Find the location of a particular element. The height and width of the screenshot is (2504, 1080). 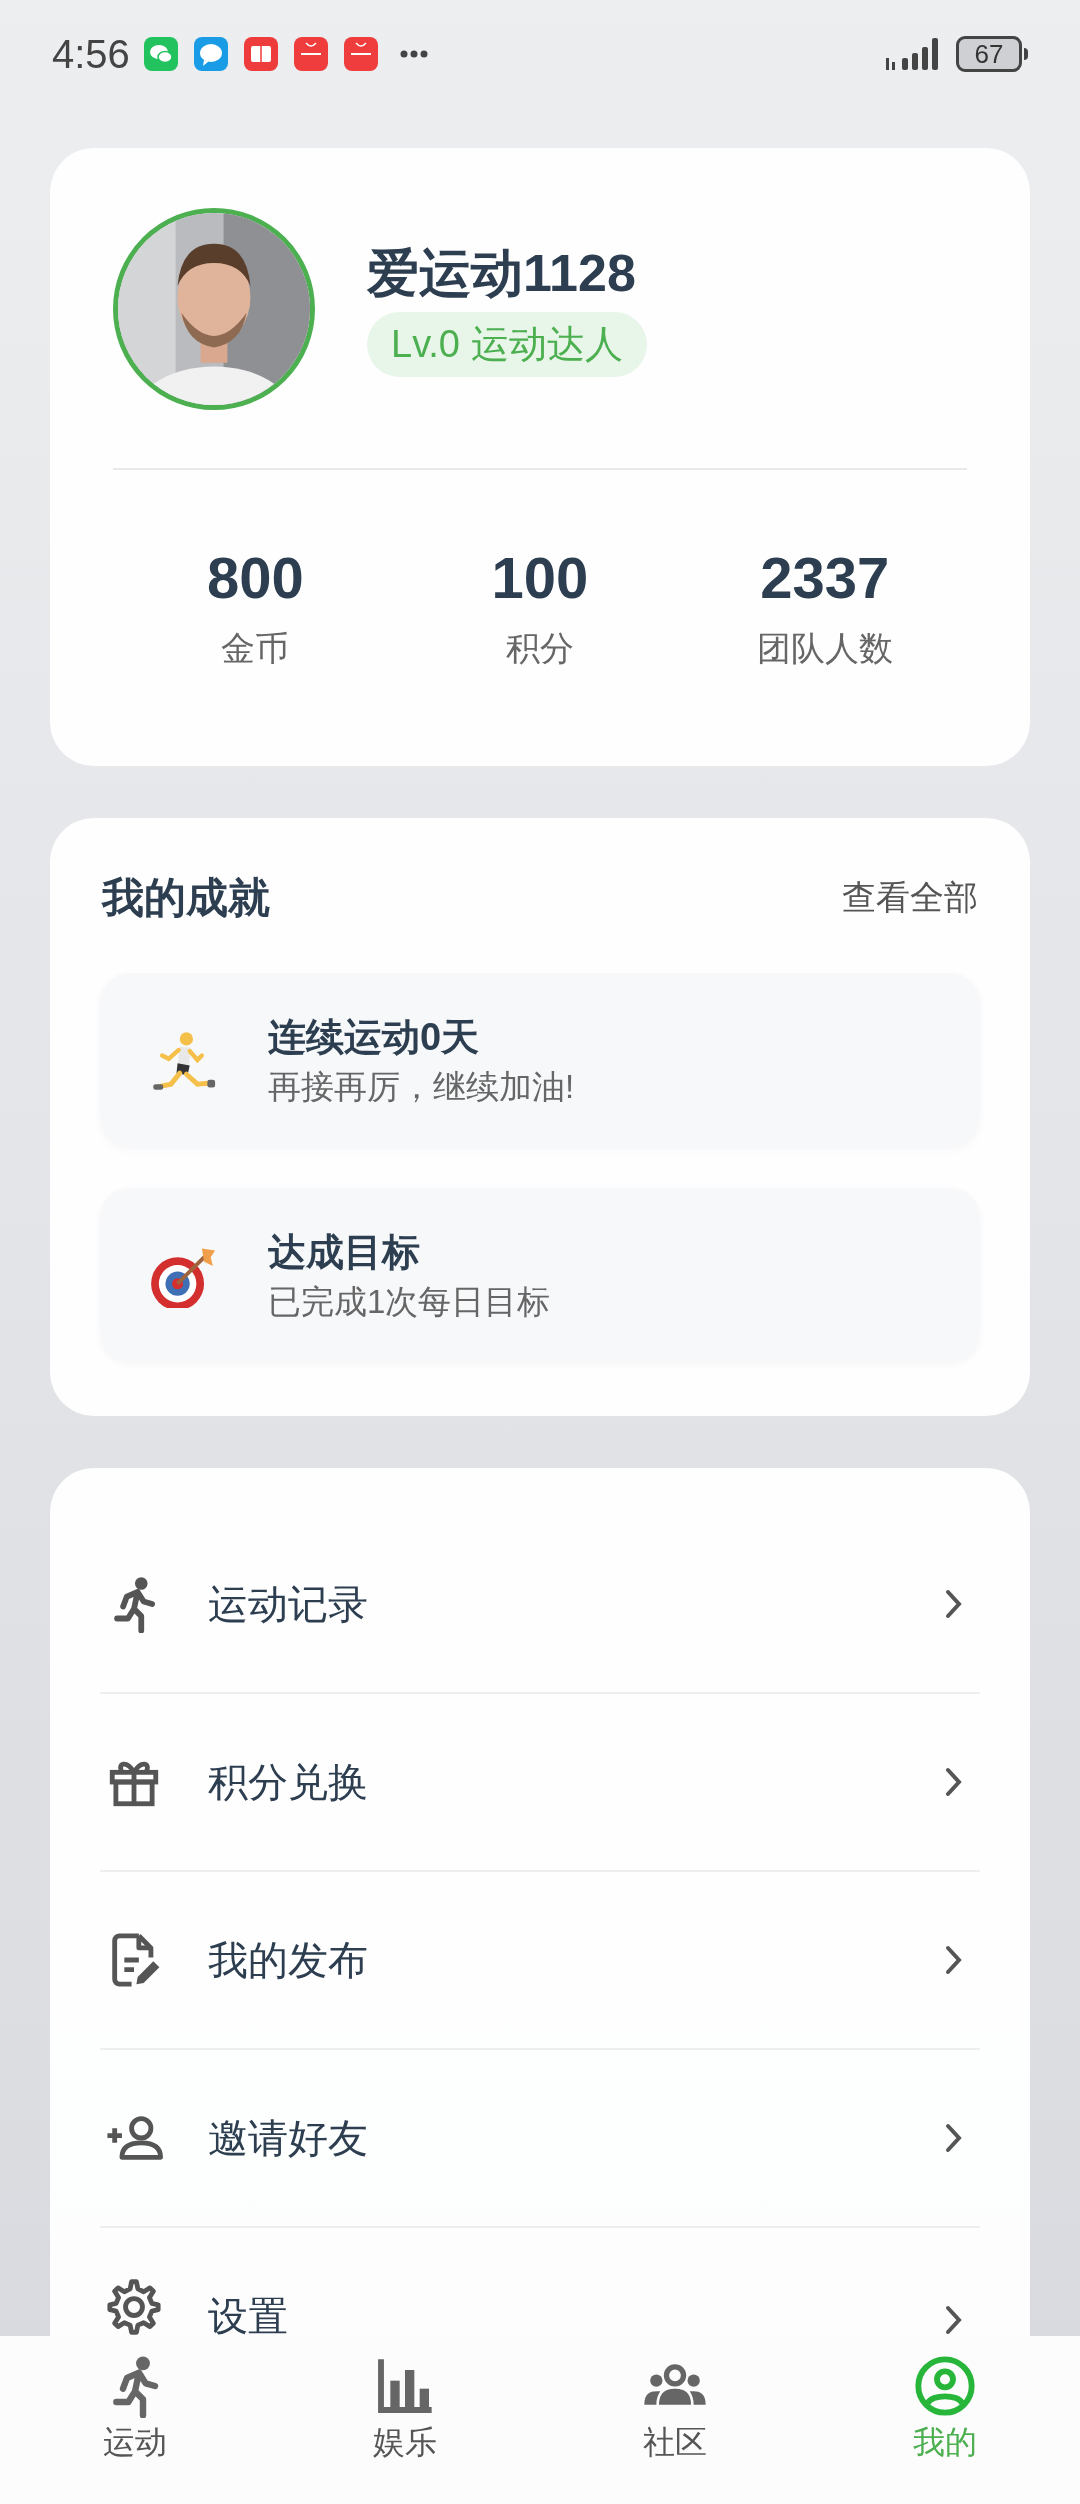

menu-item: 设置 is located at coordinates (540, 2282).